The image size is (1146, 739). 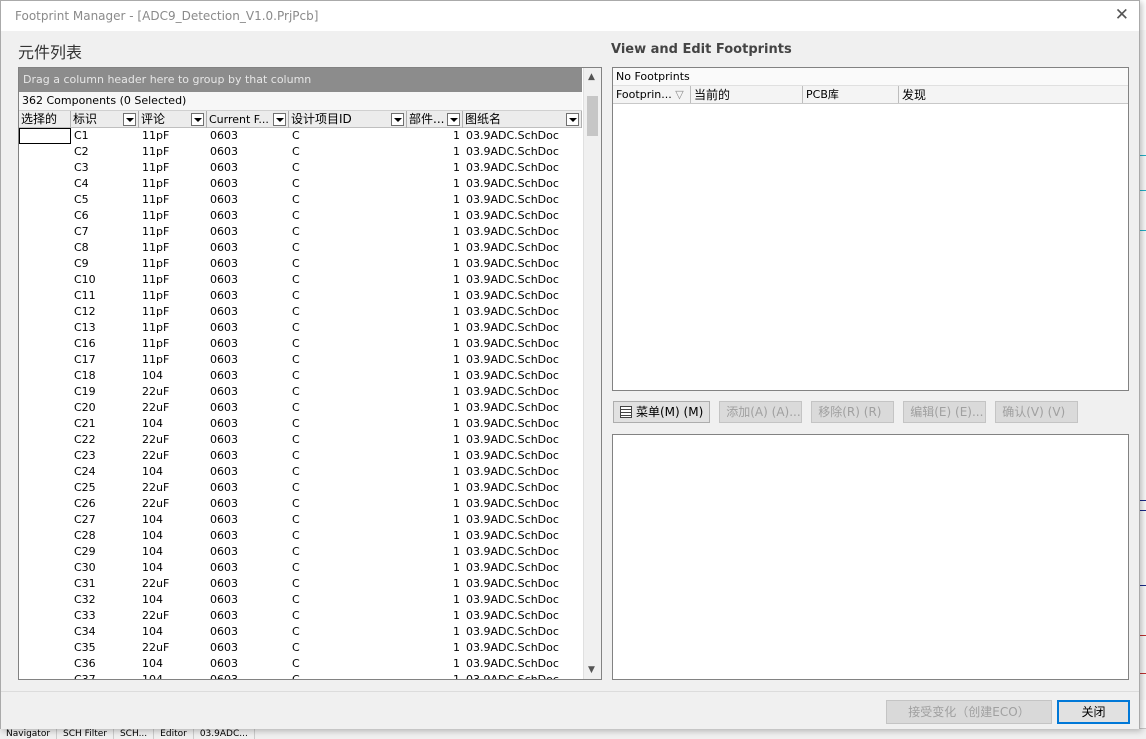 What do you see at coordinates (105, 152) in the screenshot?
I see `cell-designator: C2` at bounding box center [105, 152].